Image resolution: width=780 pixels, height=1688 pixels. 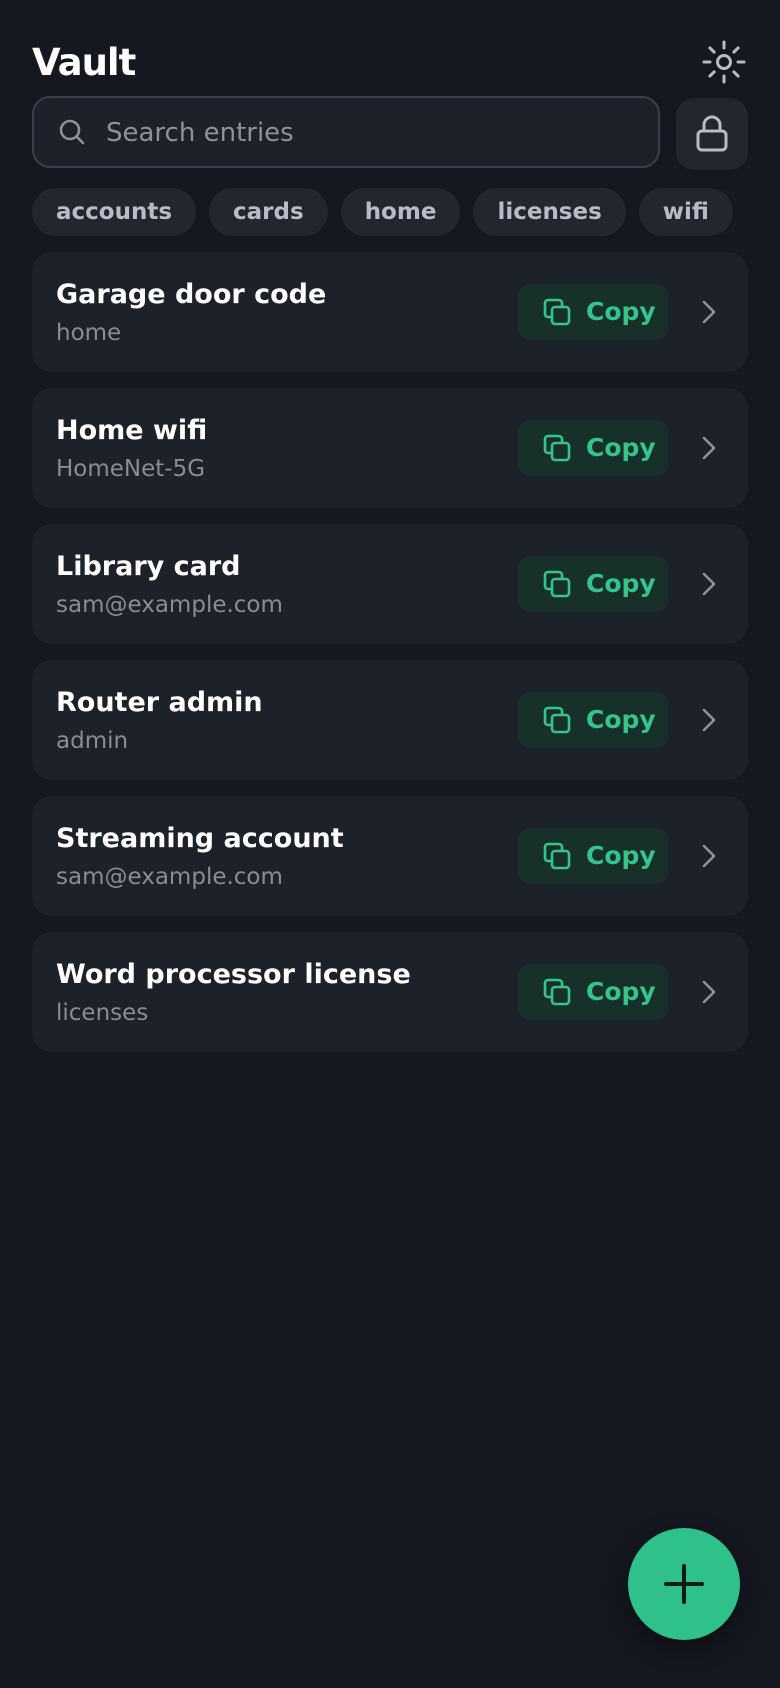 I want to click on entry-title: Garage door code, so click(x=191, y=294).